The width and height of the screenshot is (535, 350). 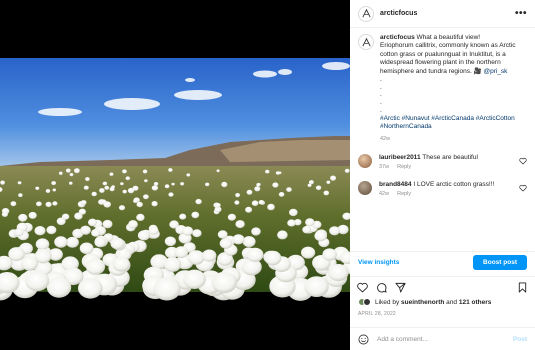 I want to click on comment-icon, so click(x=381, y=287).